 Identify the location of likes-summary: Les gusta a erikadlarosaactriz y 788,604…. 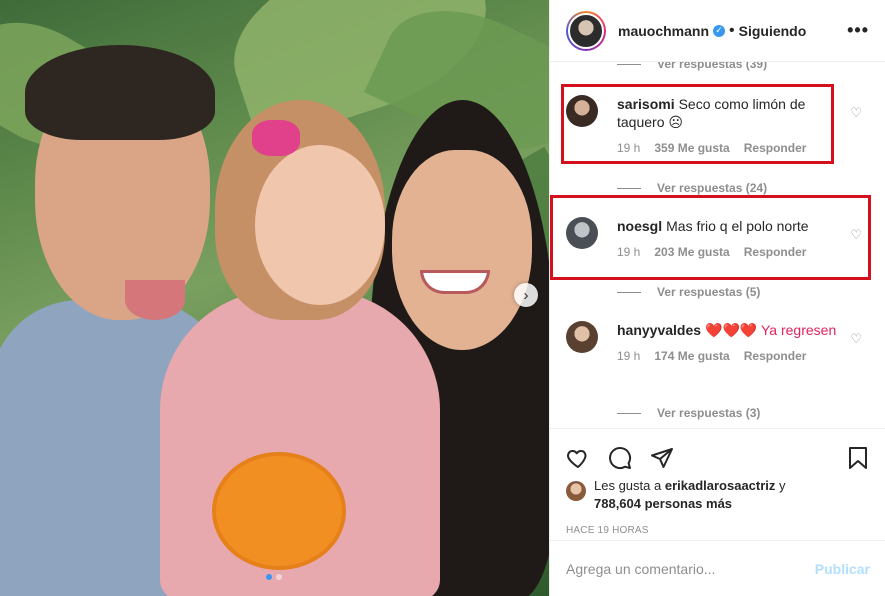
(717, 495).